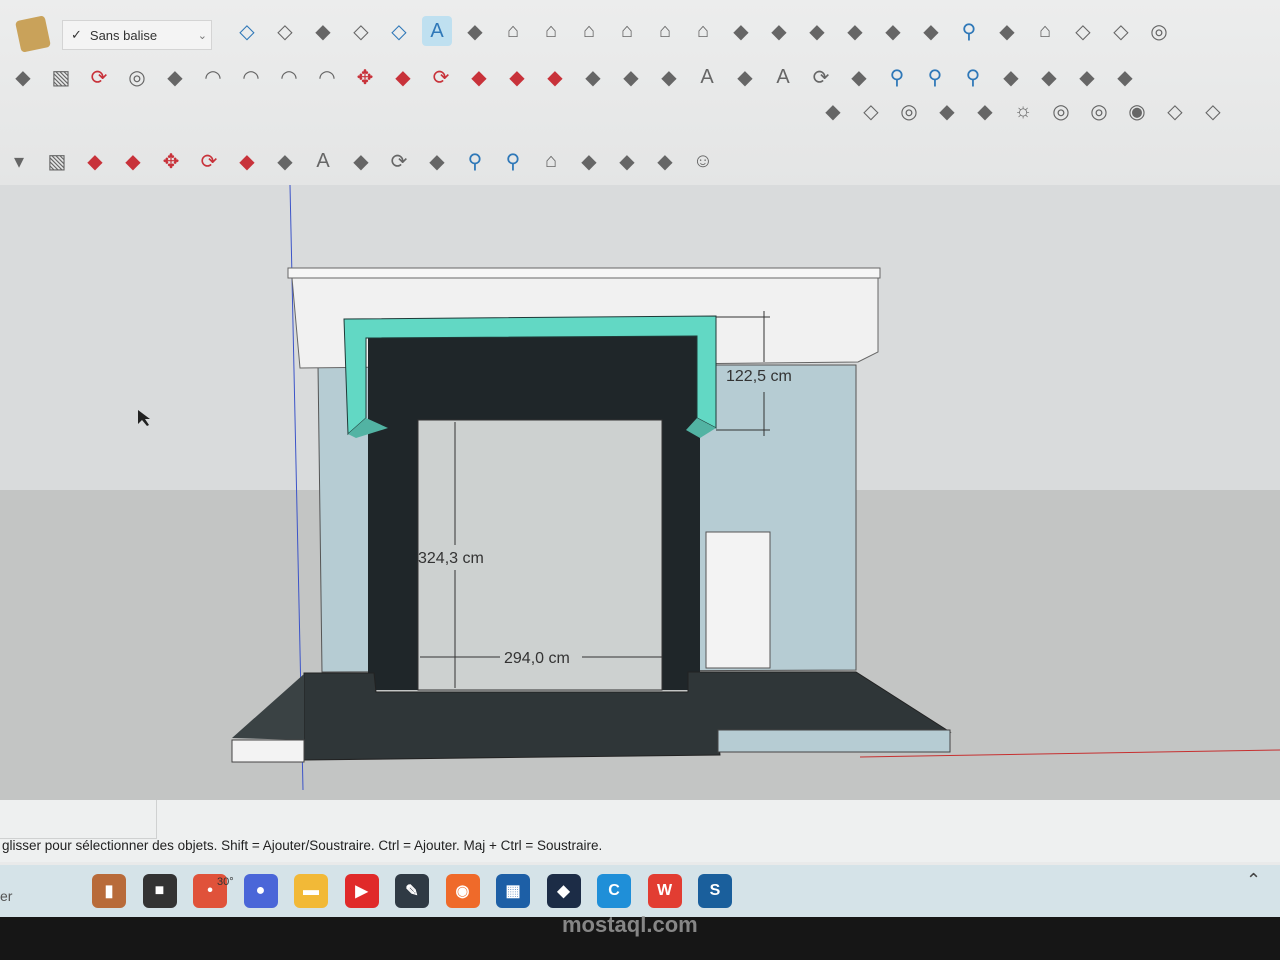 This screenshot has height=960, width=1280. I want to click on camera-icon: ◆, so click(833, 111).